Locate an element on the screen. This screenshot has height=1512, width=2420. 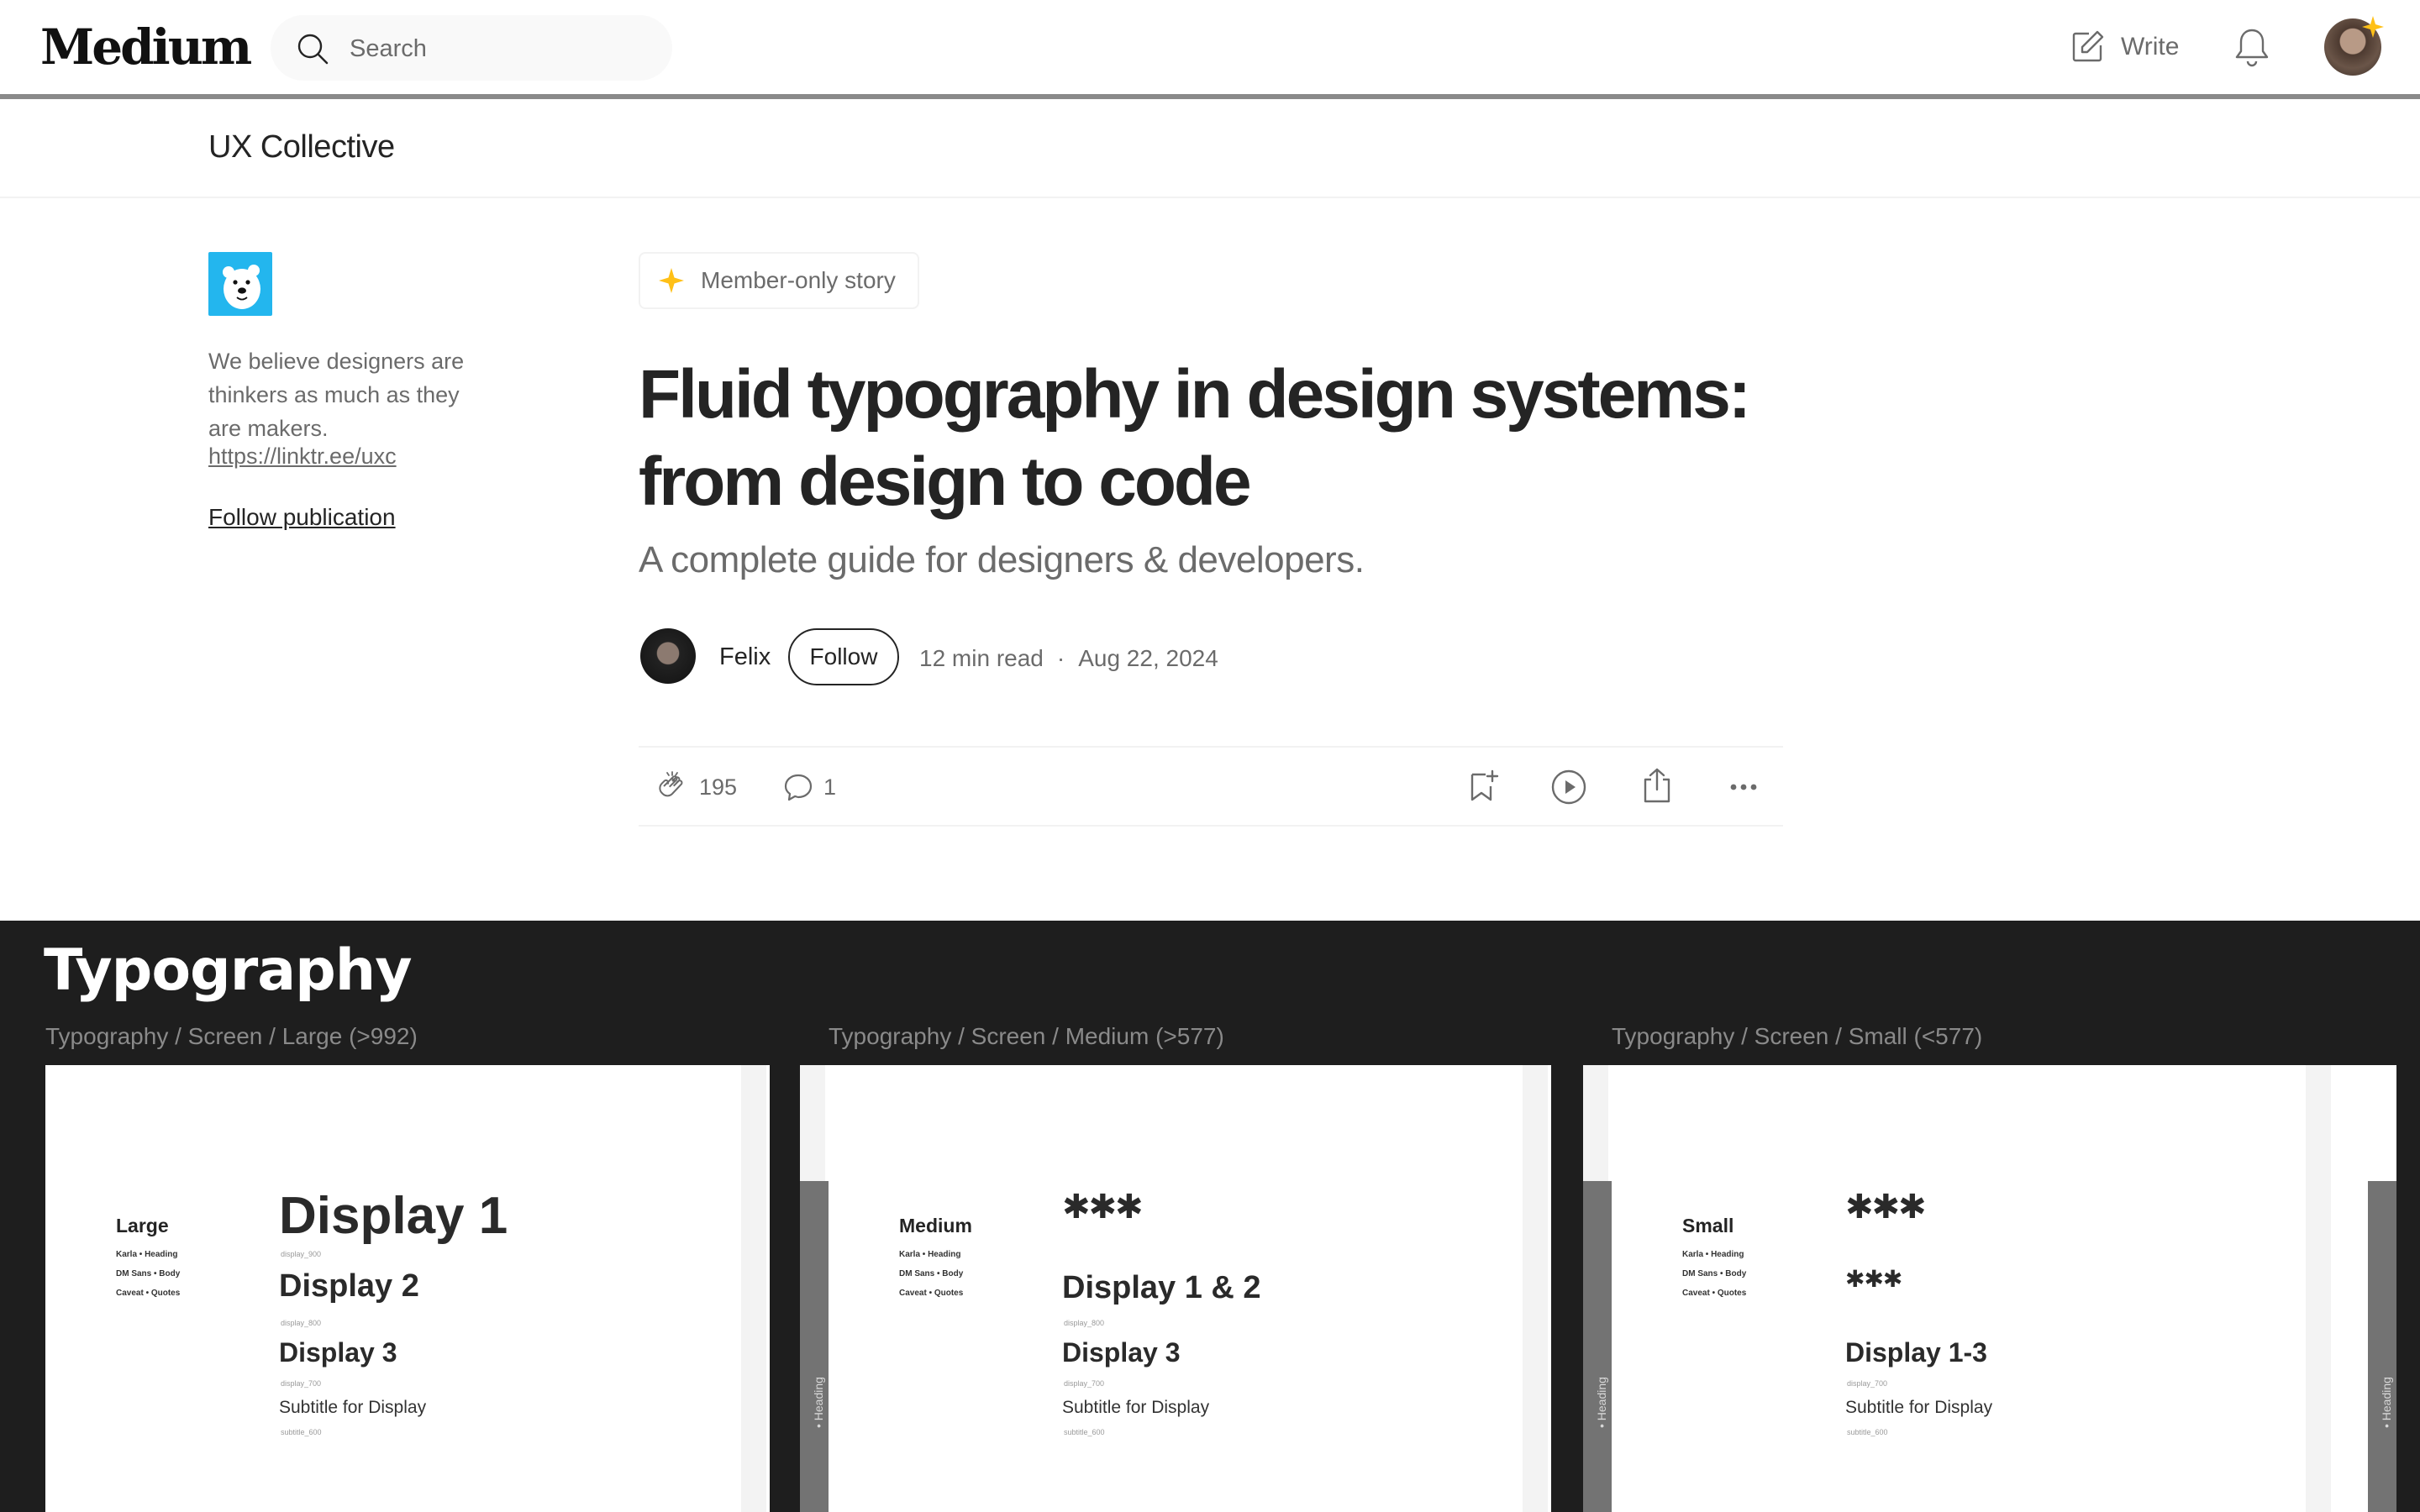
display-sample: Display 1 & 2 is located at coordinates (1162, 1287).